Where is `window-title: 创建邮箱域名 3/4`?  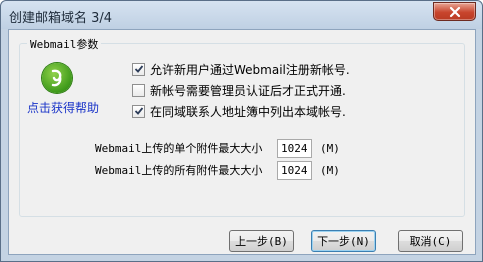
window-title: 创建邮箱域名 3/4 is located at coordinates (61, 18).